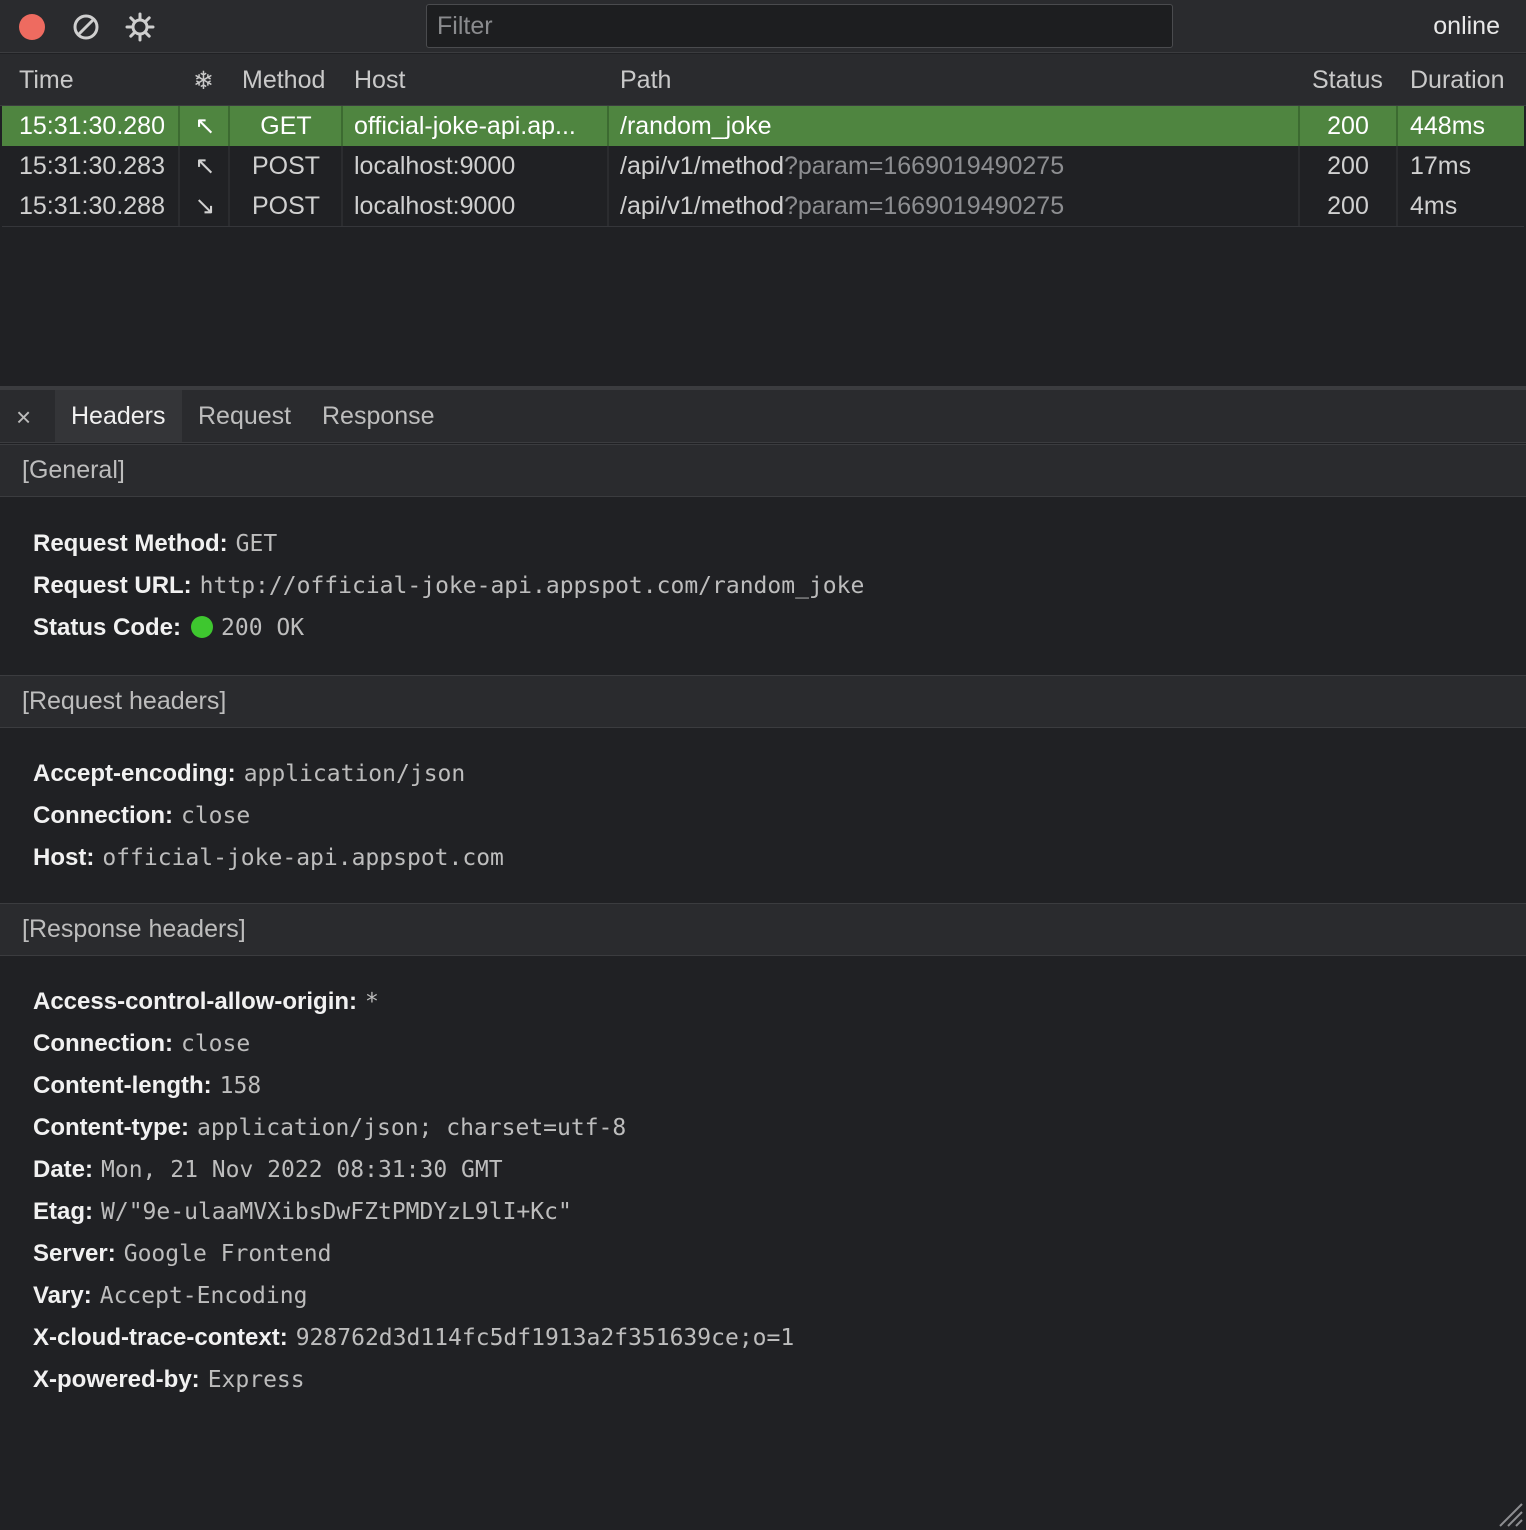 Image resolution: width=1526 pixels, height=1530 pixels. I want to click on header-entry: Etag: W/"9e-ulaaMVXibsDwFZtPMDYzL9lI+Kc", so click(302, 1212).